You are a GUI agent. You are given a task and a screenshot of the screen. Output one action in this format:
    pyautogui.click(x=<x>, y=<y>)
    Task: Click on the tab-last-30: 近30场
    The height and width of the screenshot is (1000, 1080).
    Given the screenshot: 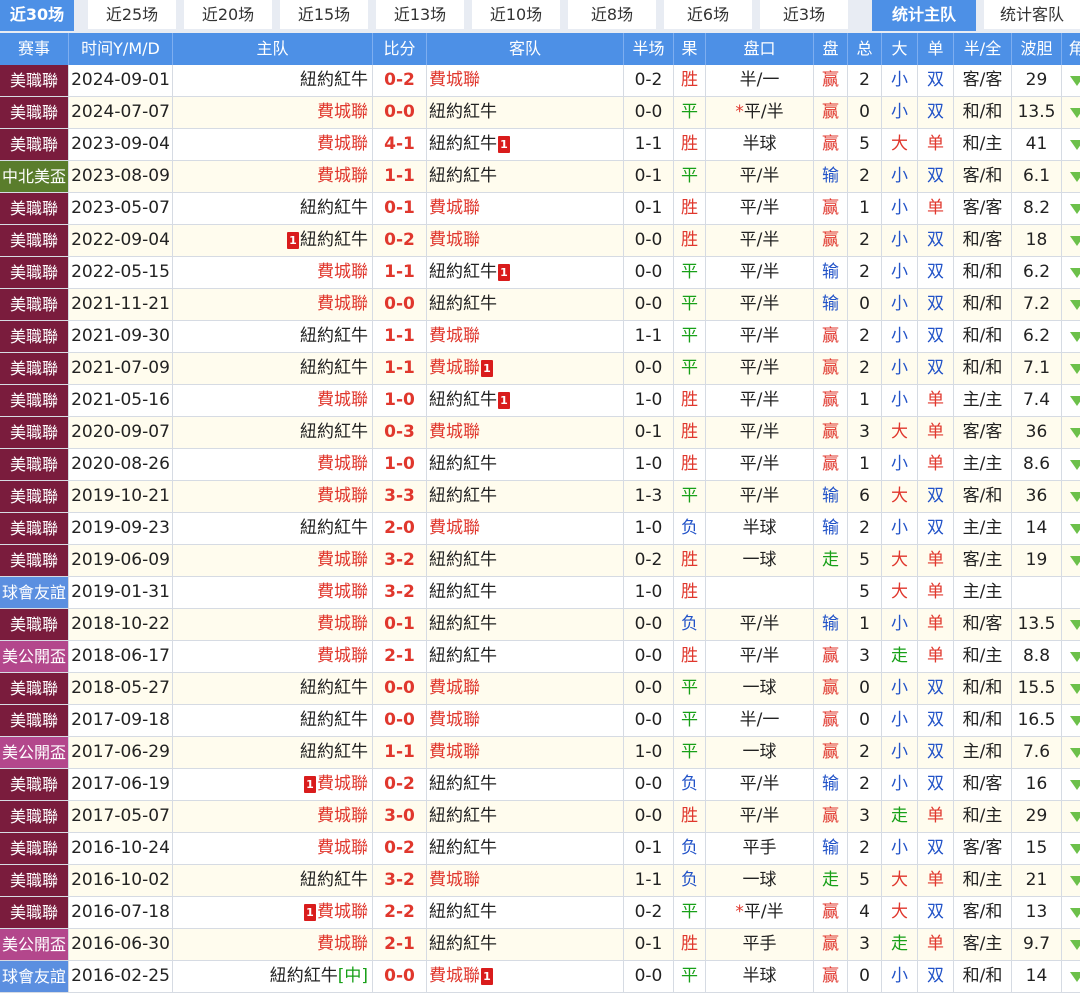 What is the action you would take?
    pyautogui.click(x=37, y=15)
    